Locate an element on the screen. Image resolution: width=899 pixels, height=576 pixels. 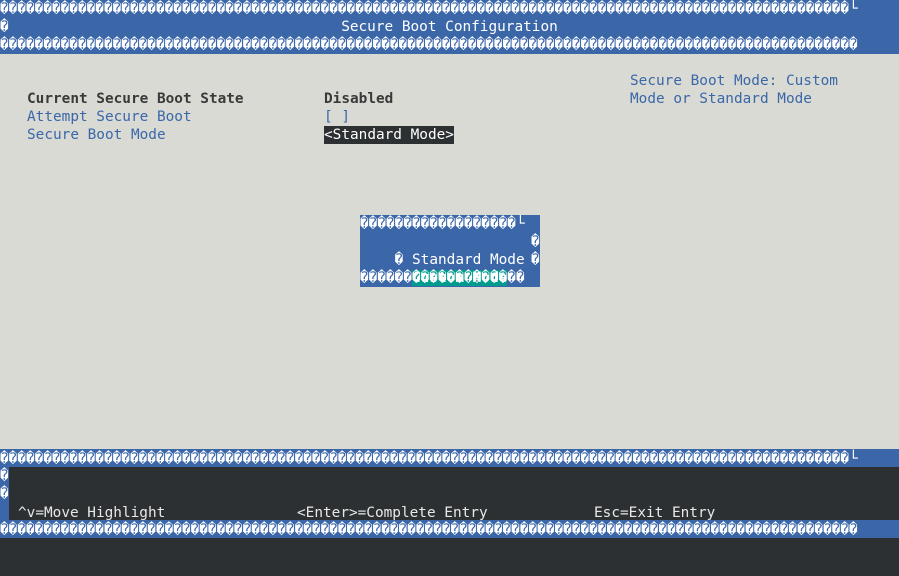
footer-left-edge-1: � is located at coordinates (4, 476).